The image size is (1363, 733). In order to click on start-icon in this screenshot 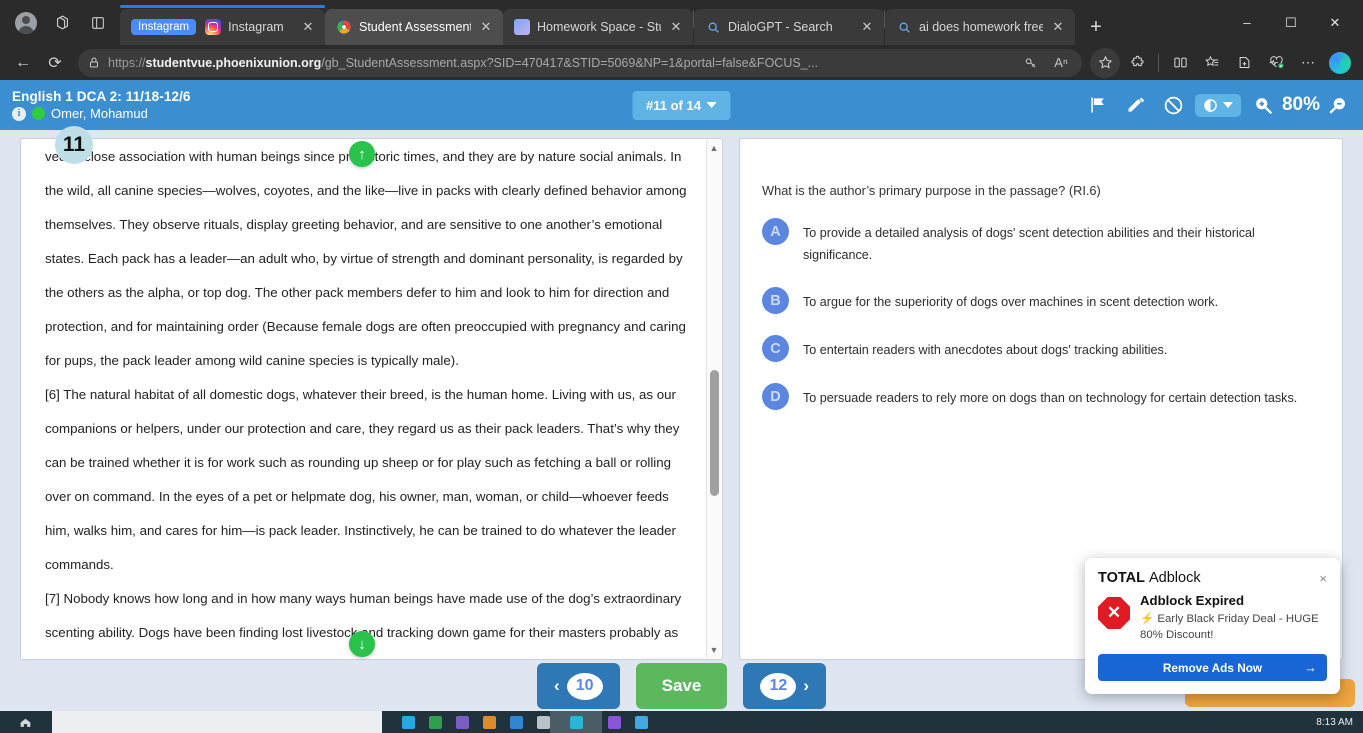, I will do `click(25, 722)`.